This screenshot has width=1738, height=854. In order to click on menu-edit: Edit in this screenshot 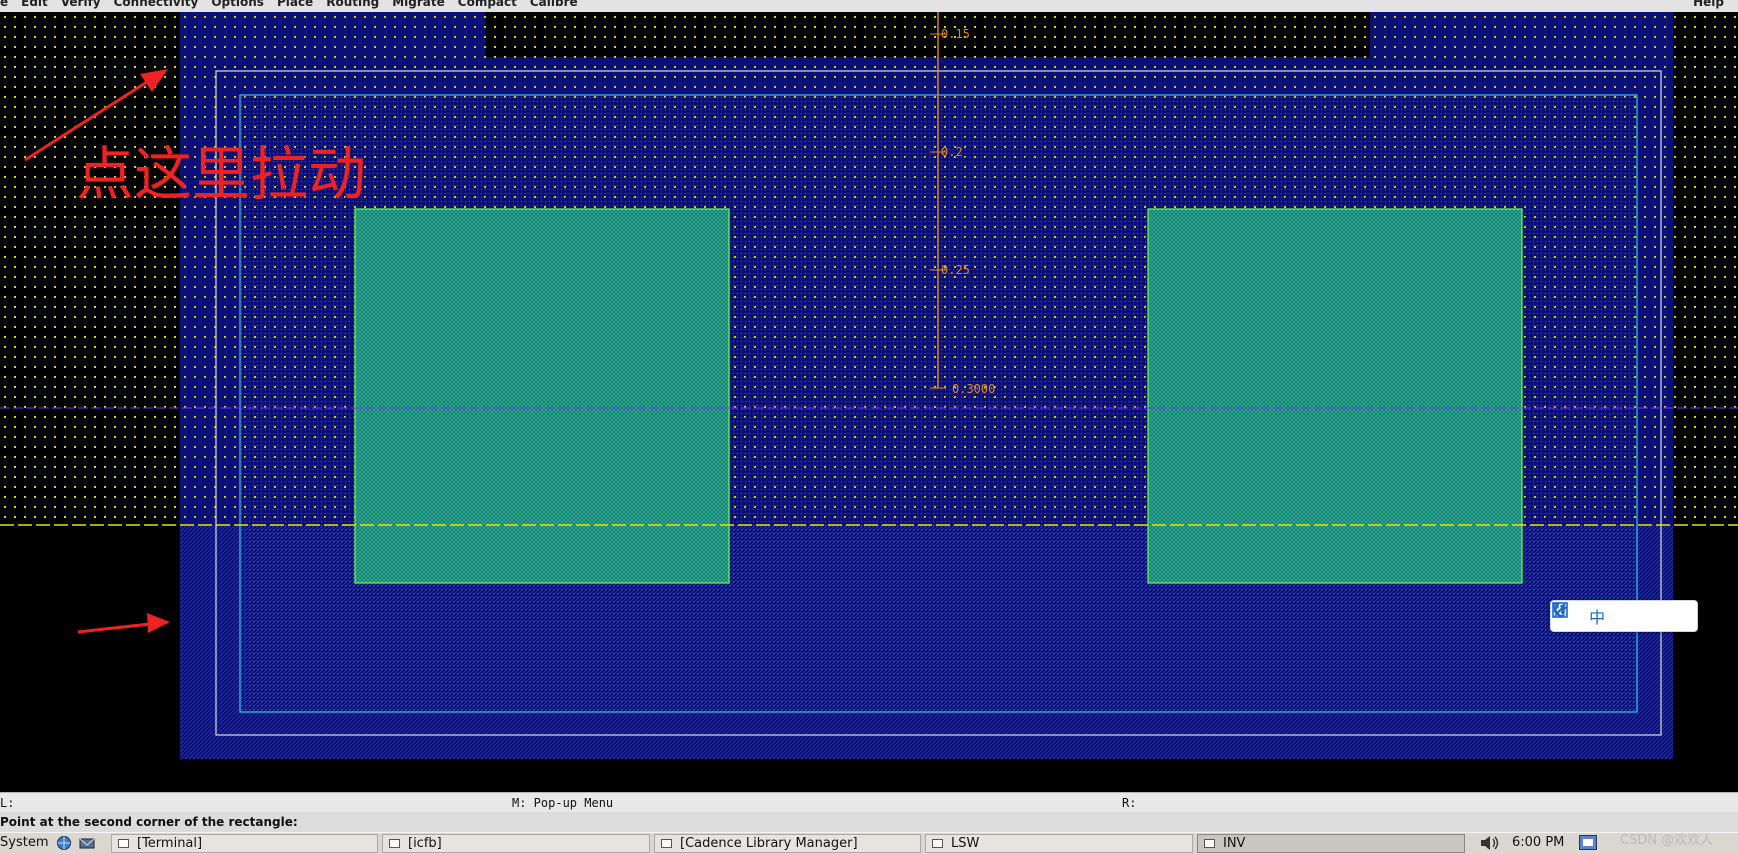, I will do `click(34, 4)`.